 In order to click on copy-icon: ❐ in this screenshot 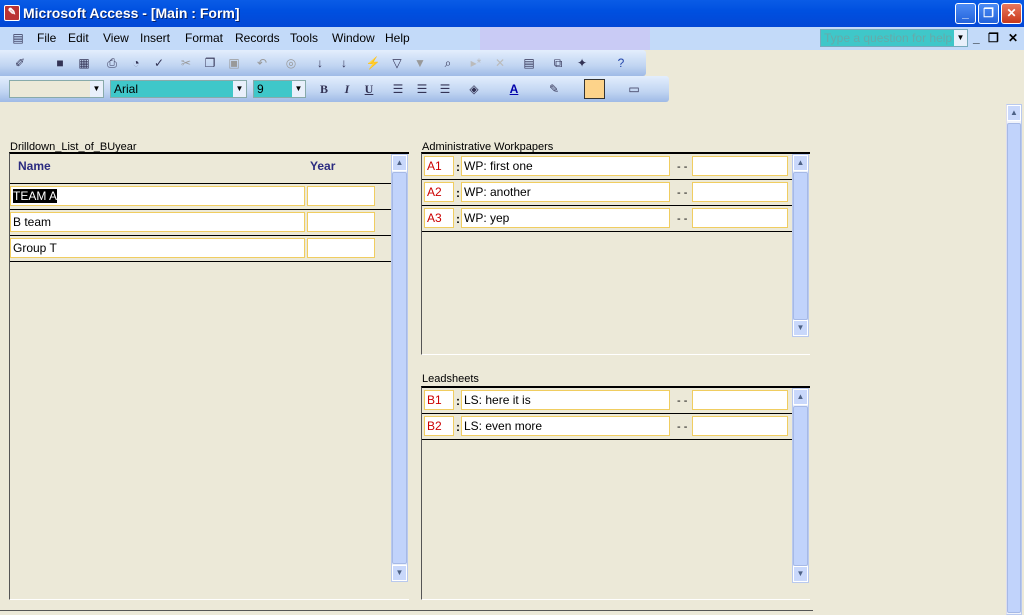, I will do `click(210, 63)`.